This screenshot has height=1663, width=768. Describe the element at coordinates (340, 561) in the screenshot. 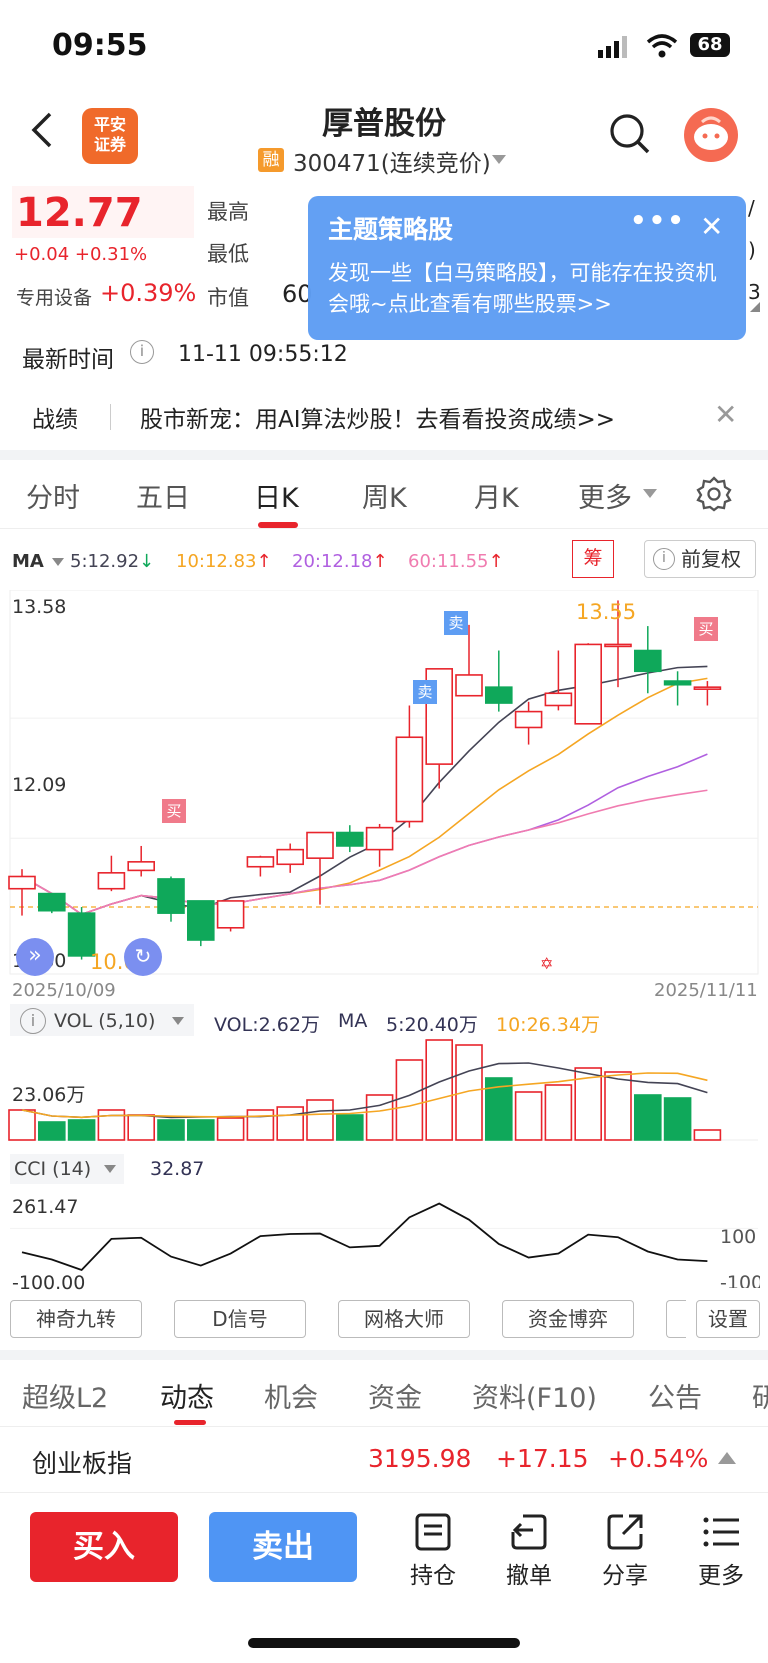

I see `ma20-value: 20:12.18↑` at that location.